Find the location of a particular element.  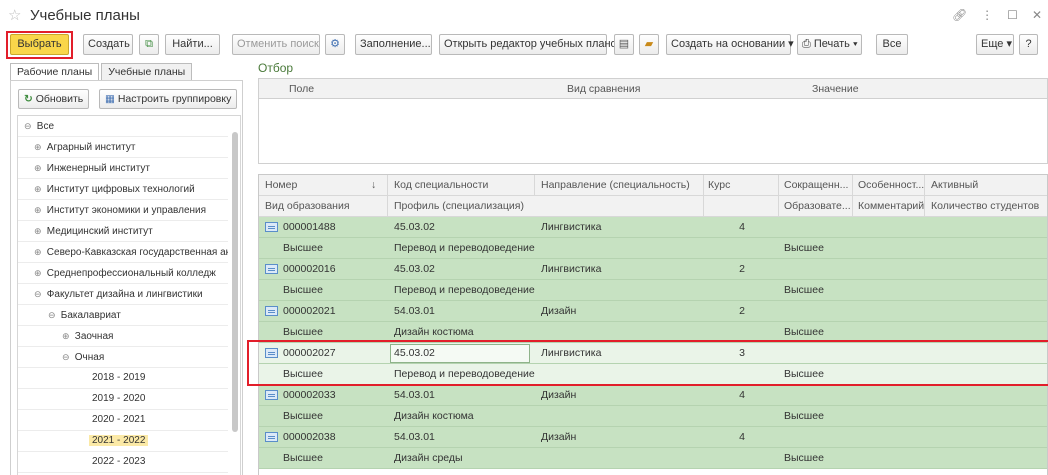

tree-item: ⊖ Очная is located at coordinates (123, 357).